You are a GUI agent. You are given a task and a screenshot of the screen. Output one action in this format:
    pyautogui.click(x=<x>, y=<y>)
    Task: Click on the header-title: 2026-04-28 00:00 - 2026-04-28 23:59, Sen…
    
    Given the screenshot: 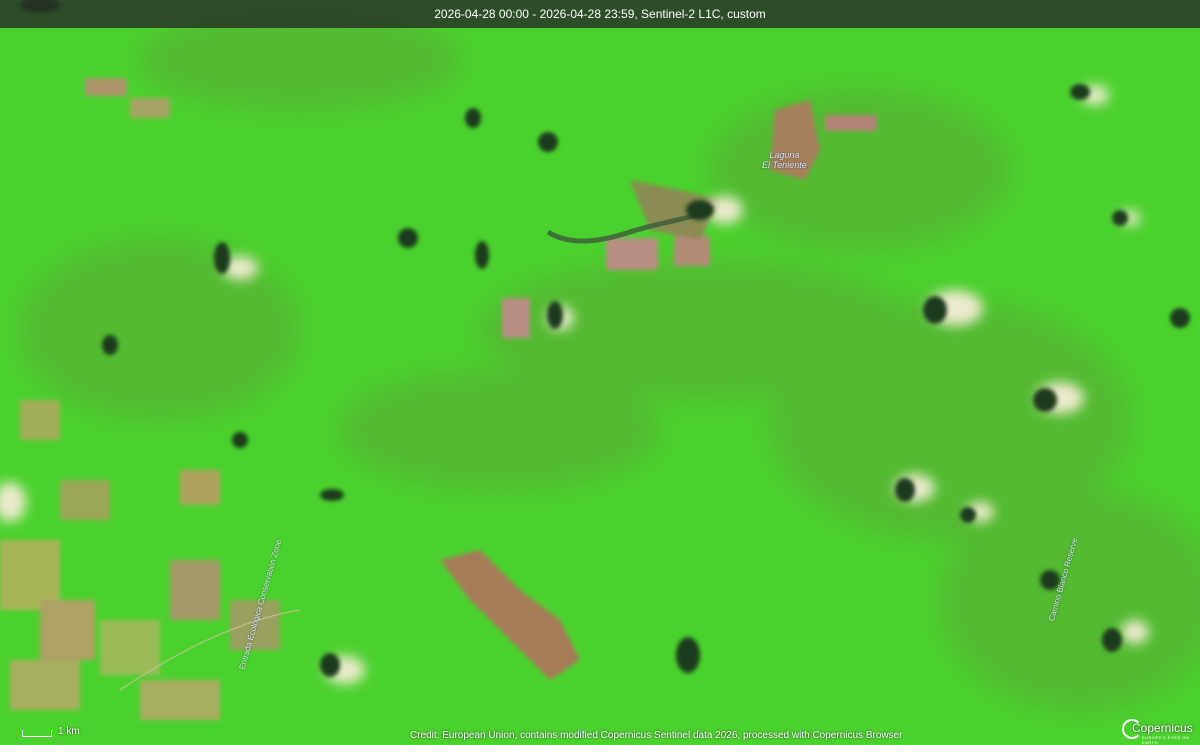 What is the action you would take?
    pyautogui.click(x=600, y=14)
    